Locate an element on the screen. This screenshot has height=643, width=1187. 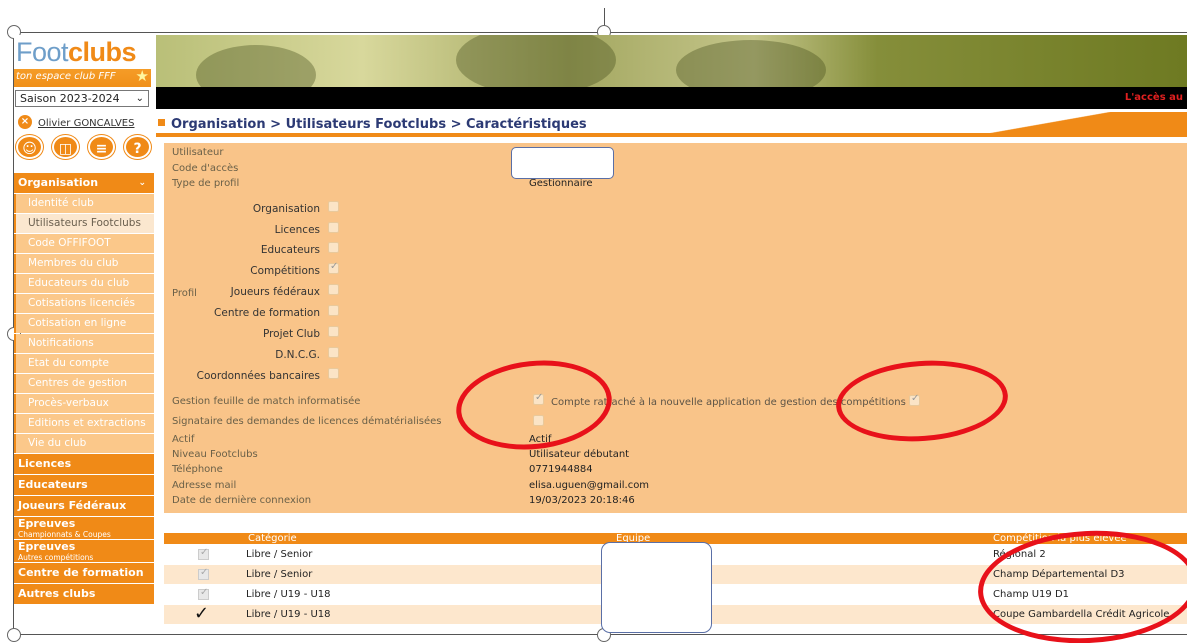
sidebar-item-autres-clubs: Autres clubs is located at coordinates (84, 594).